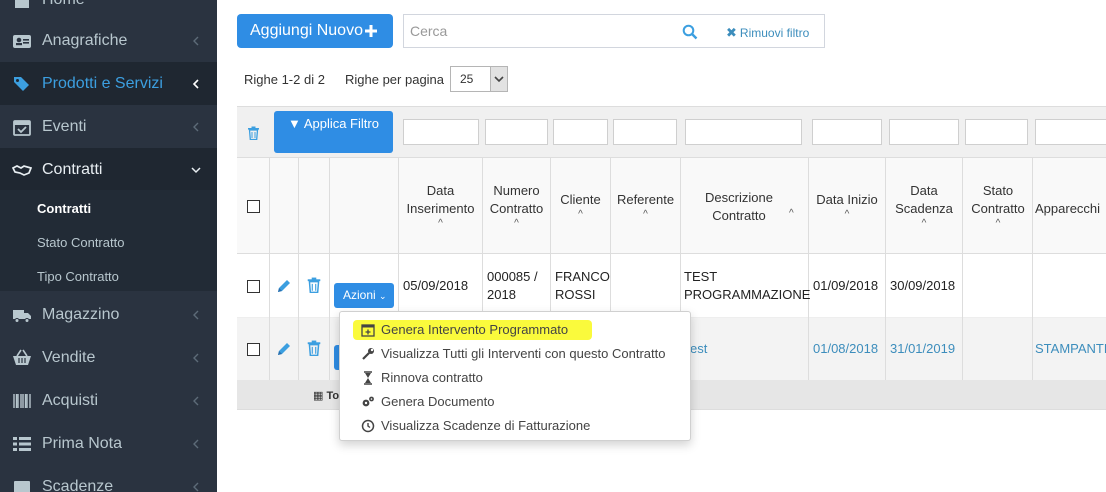 This screenshot has height=492, width=1106. I want to click on add-new-button: Aggiungi Nuovo, so click(315, 31).